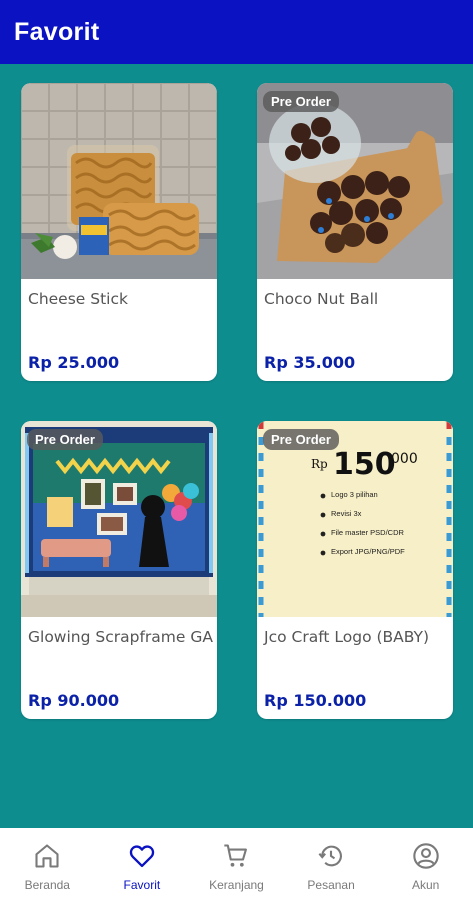 This screenshot has width=473, height=900. Describe the element at coordinates (236, 32) in the screenshot. I see `app-bar: Favorit` at that location.